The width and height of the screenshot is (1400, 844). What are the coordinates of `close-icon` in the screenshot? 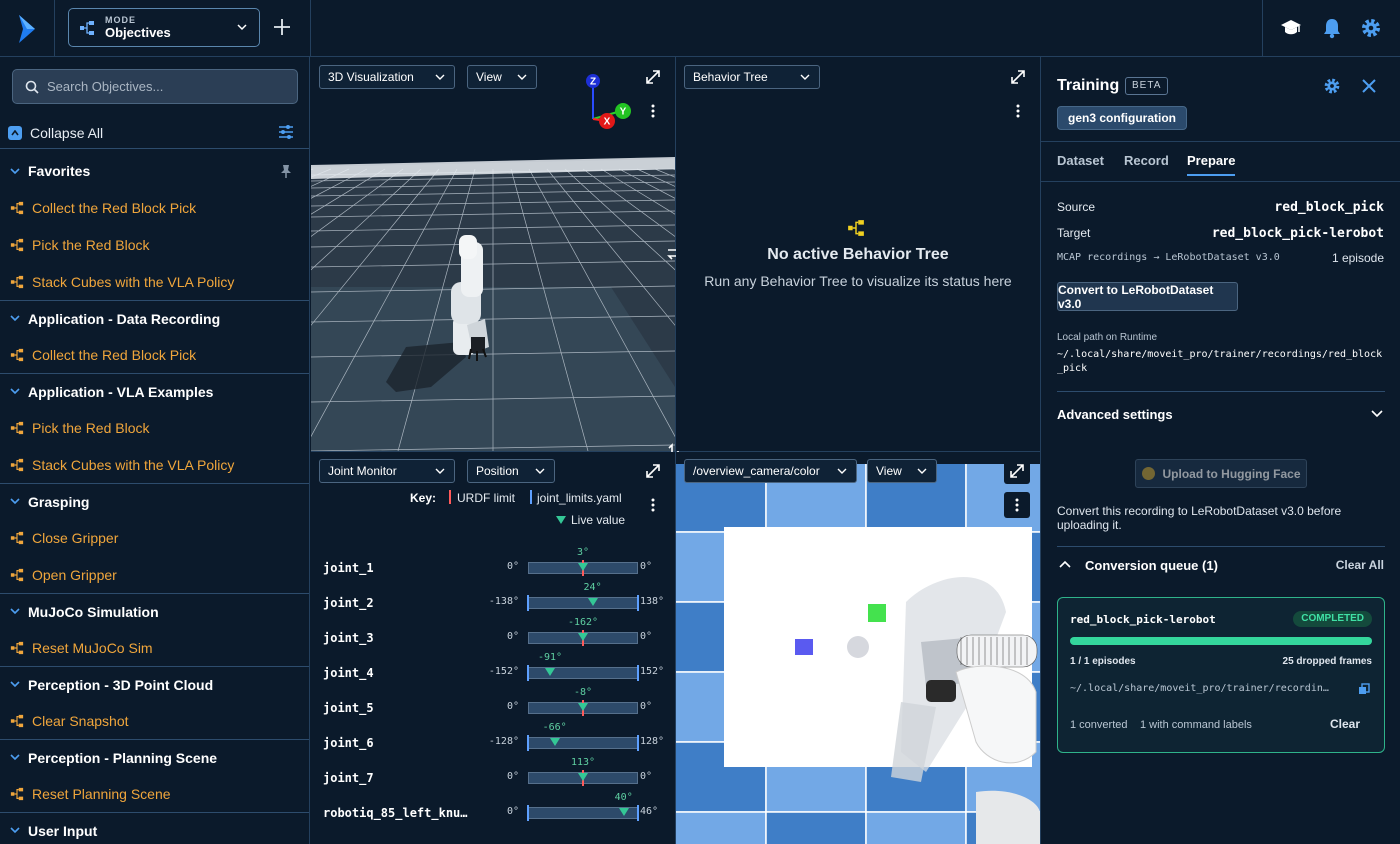 It's located at (1369, 86).